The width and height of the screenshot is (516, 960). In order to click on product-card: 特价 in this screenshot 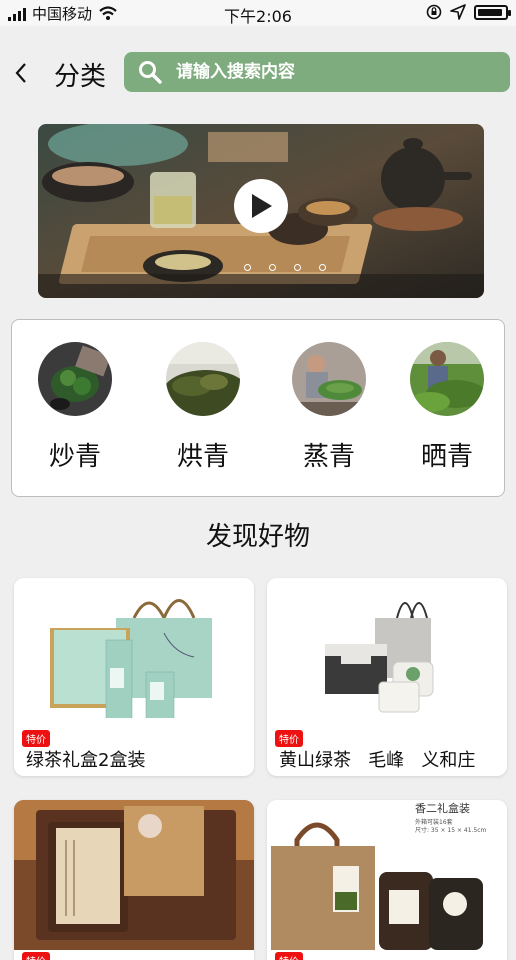, I will do `click(134, 880)`.